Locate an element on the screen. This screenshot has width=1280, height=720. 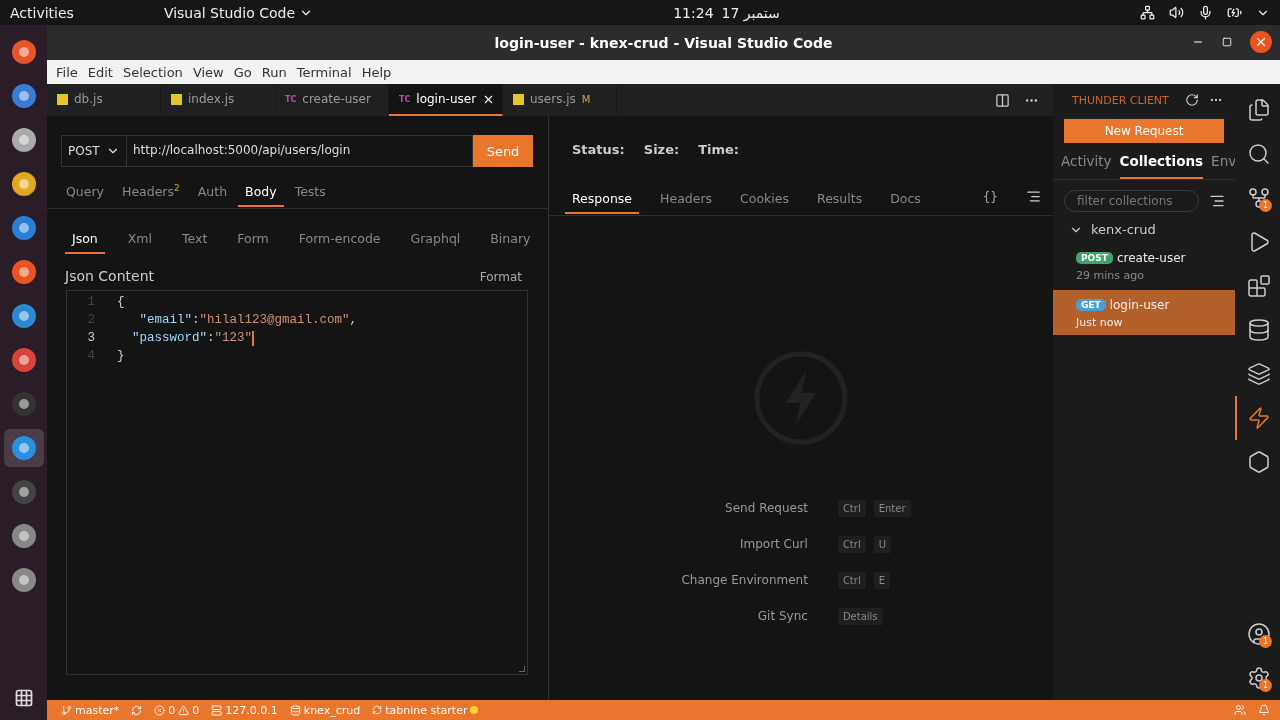
request-tab: Headers$^{2}$ is located at coordinates (151, 191).